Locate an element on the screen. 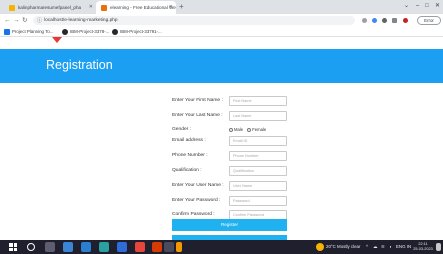 The height and width of the screenshot is (254, 443). info-icon: ⓘ is located at coordinates (39, 20).